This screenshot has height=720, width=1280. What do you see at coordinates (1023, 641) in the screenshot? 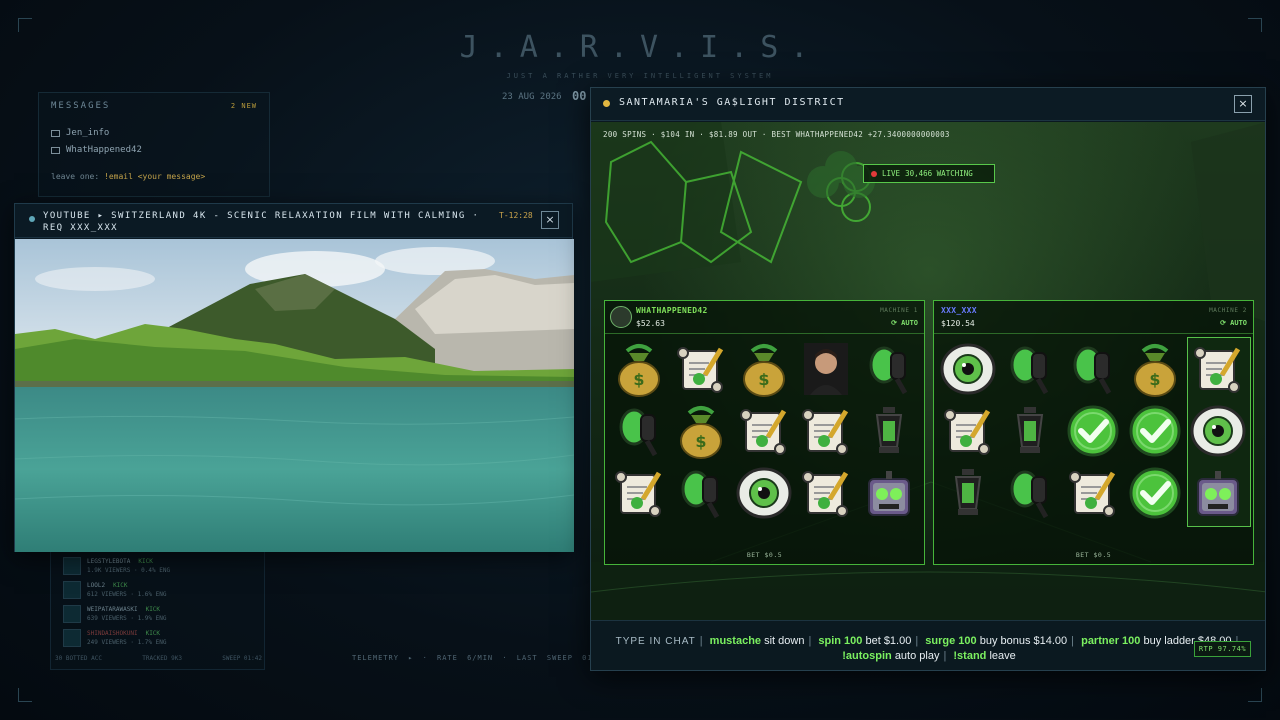
I see `command-desc: buy bonus $14.00` at bounding box center [1023, 641].